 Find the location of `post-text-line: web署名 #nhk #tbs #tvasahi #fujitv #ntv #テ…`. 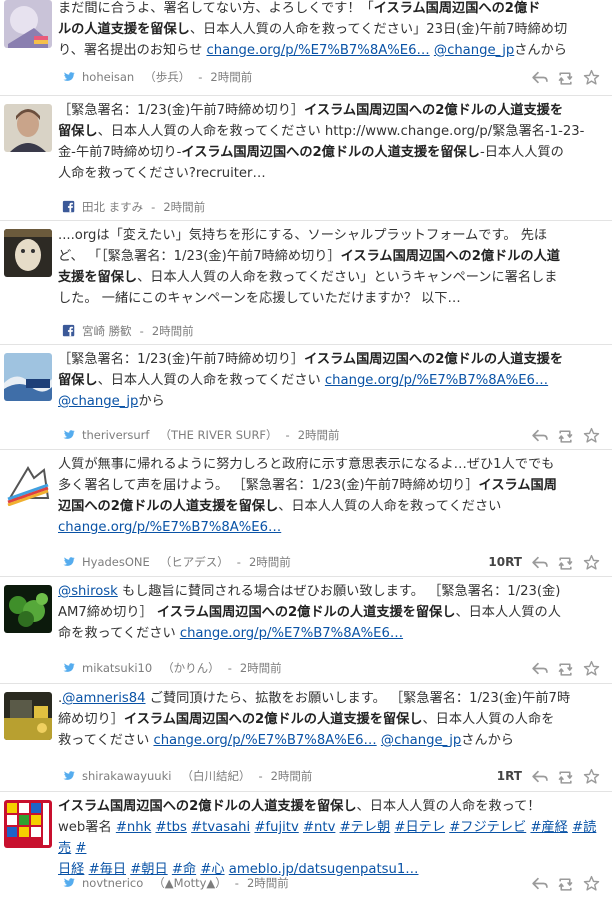

post-text-line: web署名 #nhk #tbs #tvasahi #fujitv #ntv #テ… is located at coordinates (332, 838).